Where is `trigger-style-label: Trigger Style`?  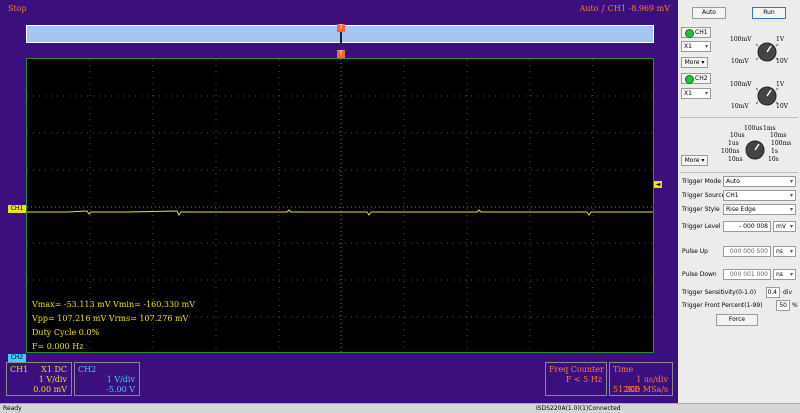 trigger-style-label: Trigger Style is located at coordinates (701, 209).